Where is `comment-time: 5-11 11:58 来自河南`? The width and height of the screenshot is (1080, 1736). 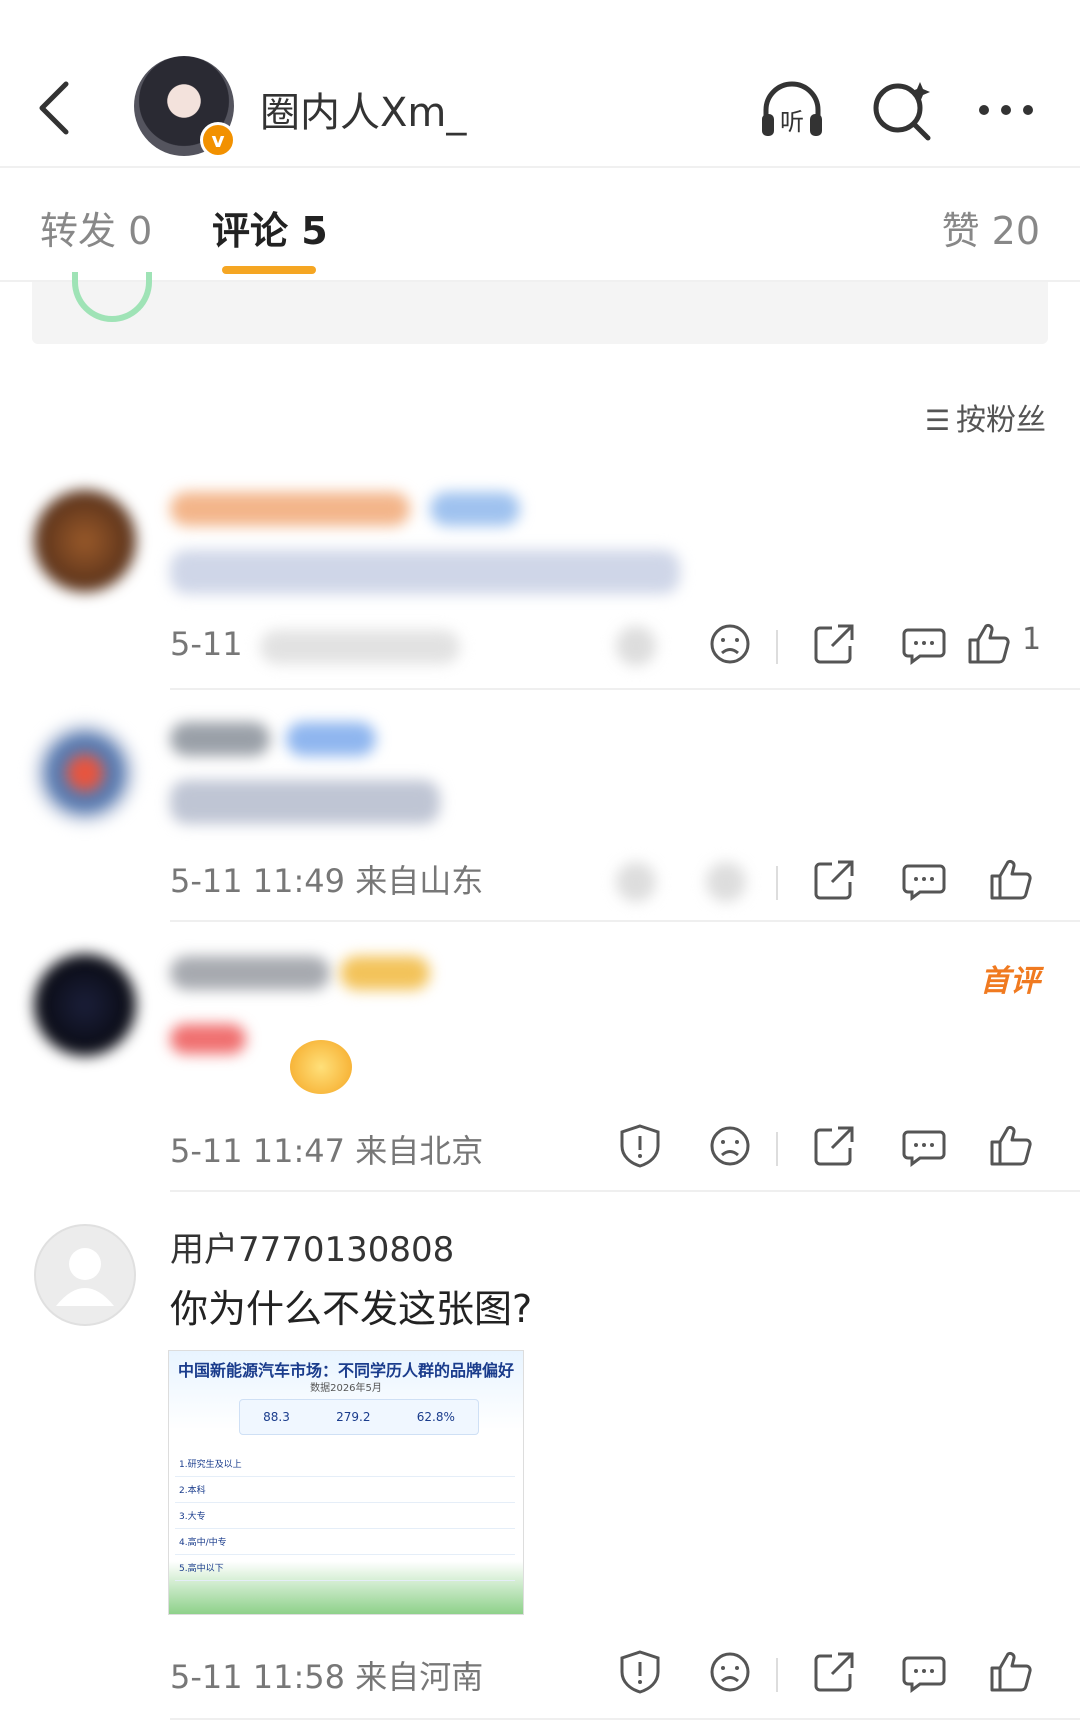
comment-time: 5-11 11:58 来自河南 is located at coordinates (327, 1677).